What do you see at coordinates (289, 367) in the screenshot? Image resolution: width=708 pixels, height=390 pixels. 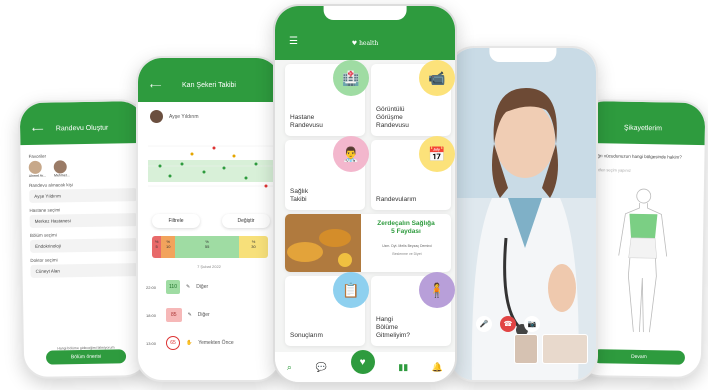 I see `search-icon: ⌕` at bounding box center [289, 367].